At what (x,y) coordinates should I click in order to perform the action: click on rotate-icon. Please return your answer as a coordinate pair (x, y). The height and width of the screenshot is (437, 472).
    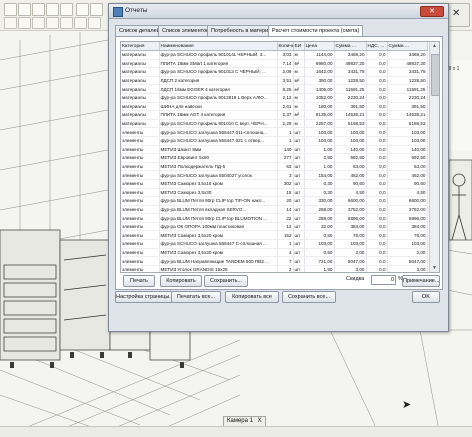
    Looking at the image, I should click on (38, 23).